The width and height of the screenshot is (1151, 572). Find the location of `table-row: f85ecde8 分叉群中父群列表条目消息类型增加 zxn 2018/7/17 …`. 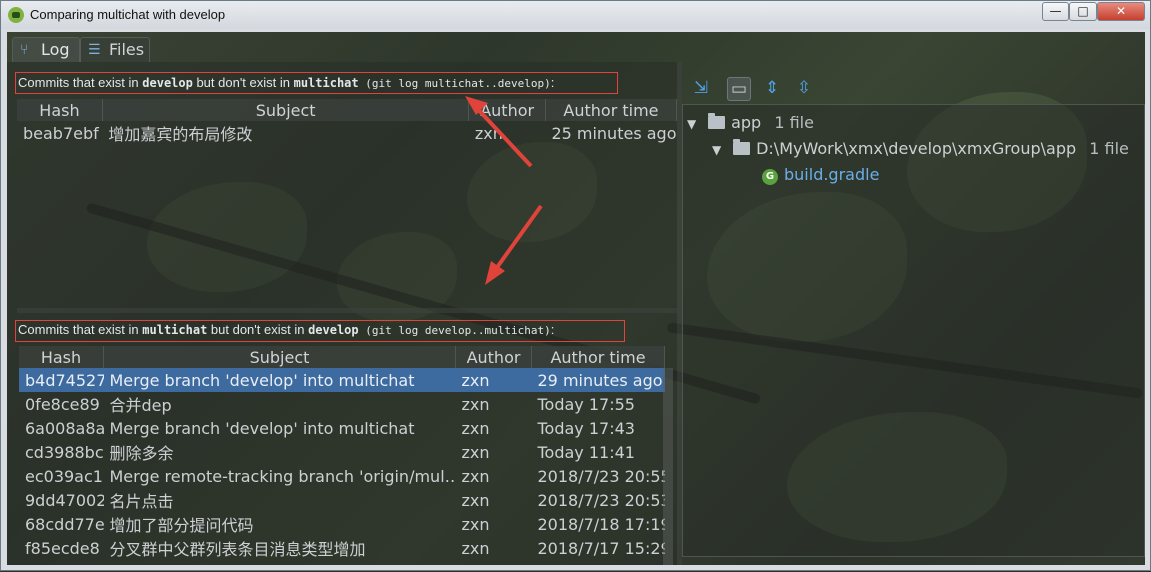

table-row: f85ecde8 分叉群中父群列表条目消息类型增加 zxn 2018/7/17 … is located at coordinates (342, 548).